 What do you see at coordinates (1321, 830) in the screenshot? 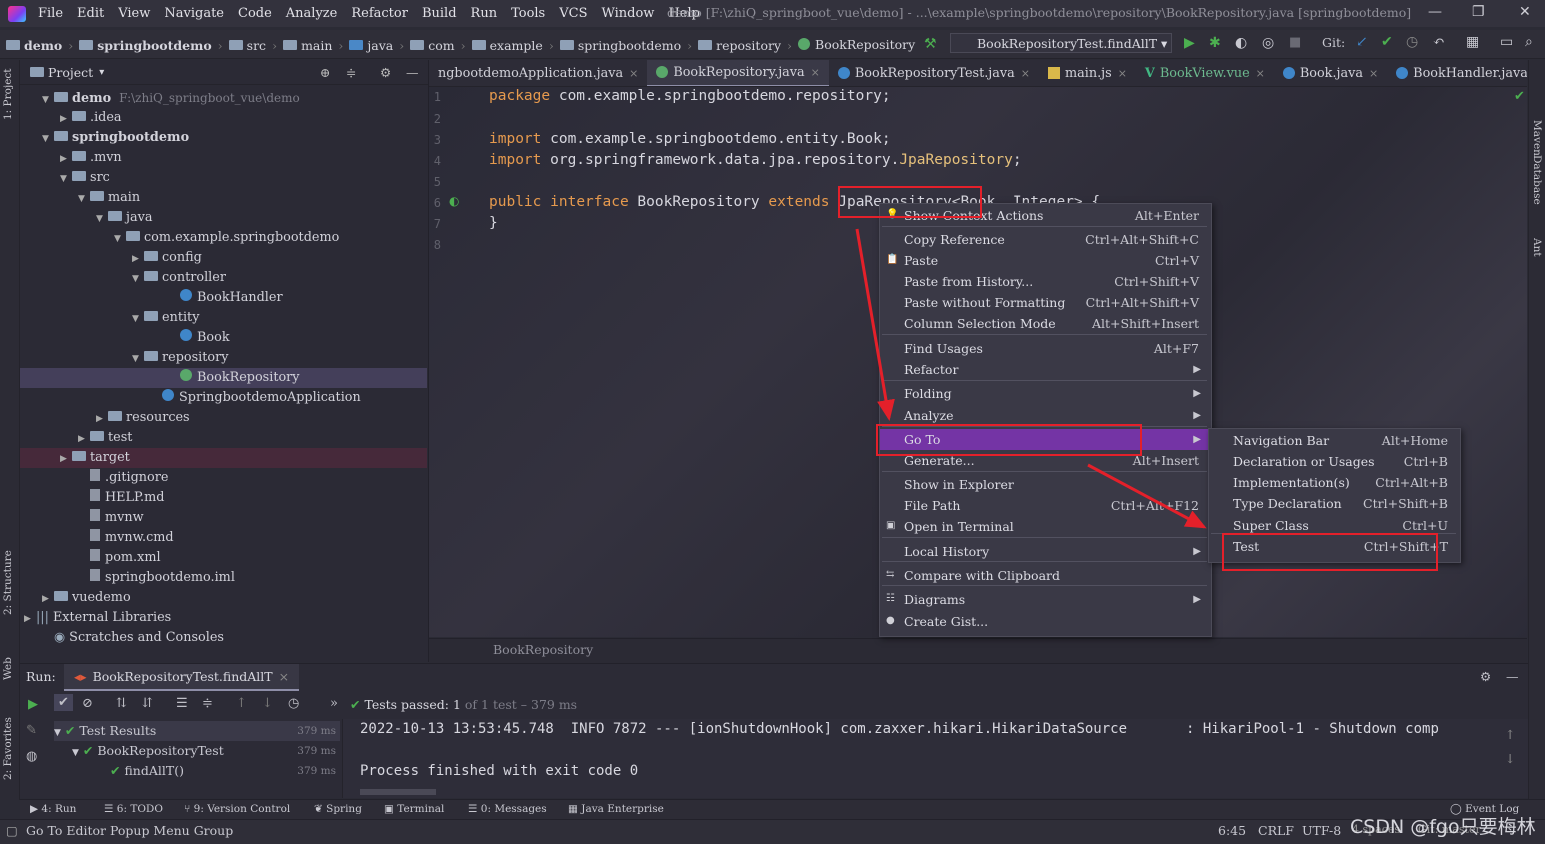
I see `file-encoding: UTF-8` at bounding box center [1321, 830].